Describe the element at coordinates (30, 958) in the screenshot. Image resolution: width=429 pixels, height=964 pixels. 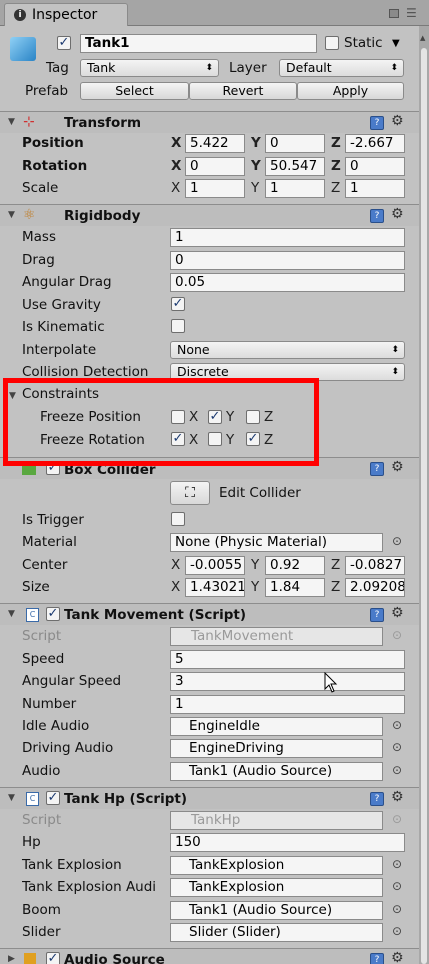
I see `audio-source-icon` at that location.